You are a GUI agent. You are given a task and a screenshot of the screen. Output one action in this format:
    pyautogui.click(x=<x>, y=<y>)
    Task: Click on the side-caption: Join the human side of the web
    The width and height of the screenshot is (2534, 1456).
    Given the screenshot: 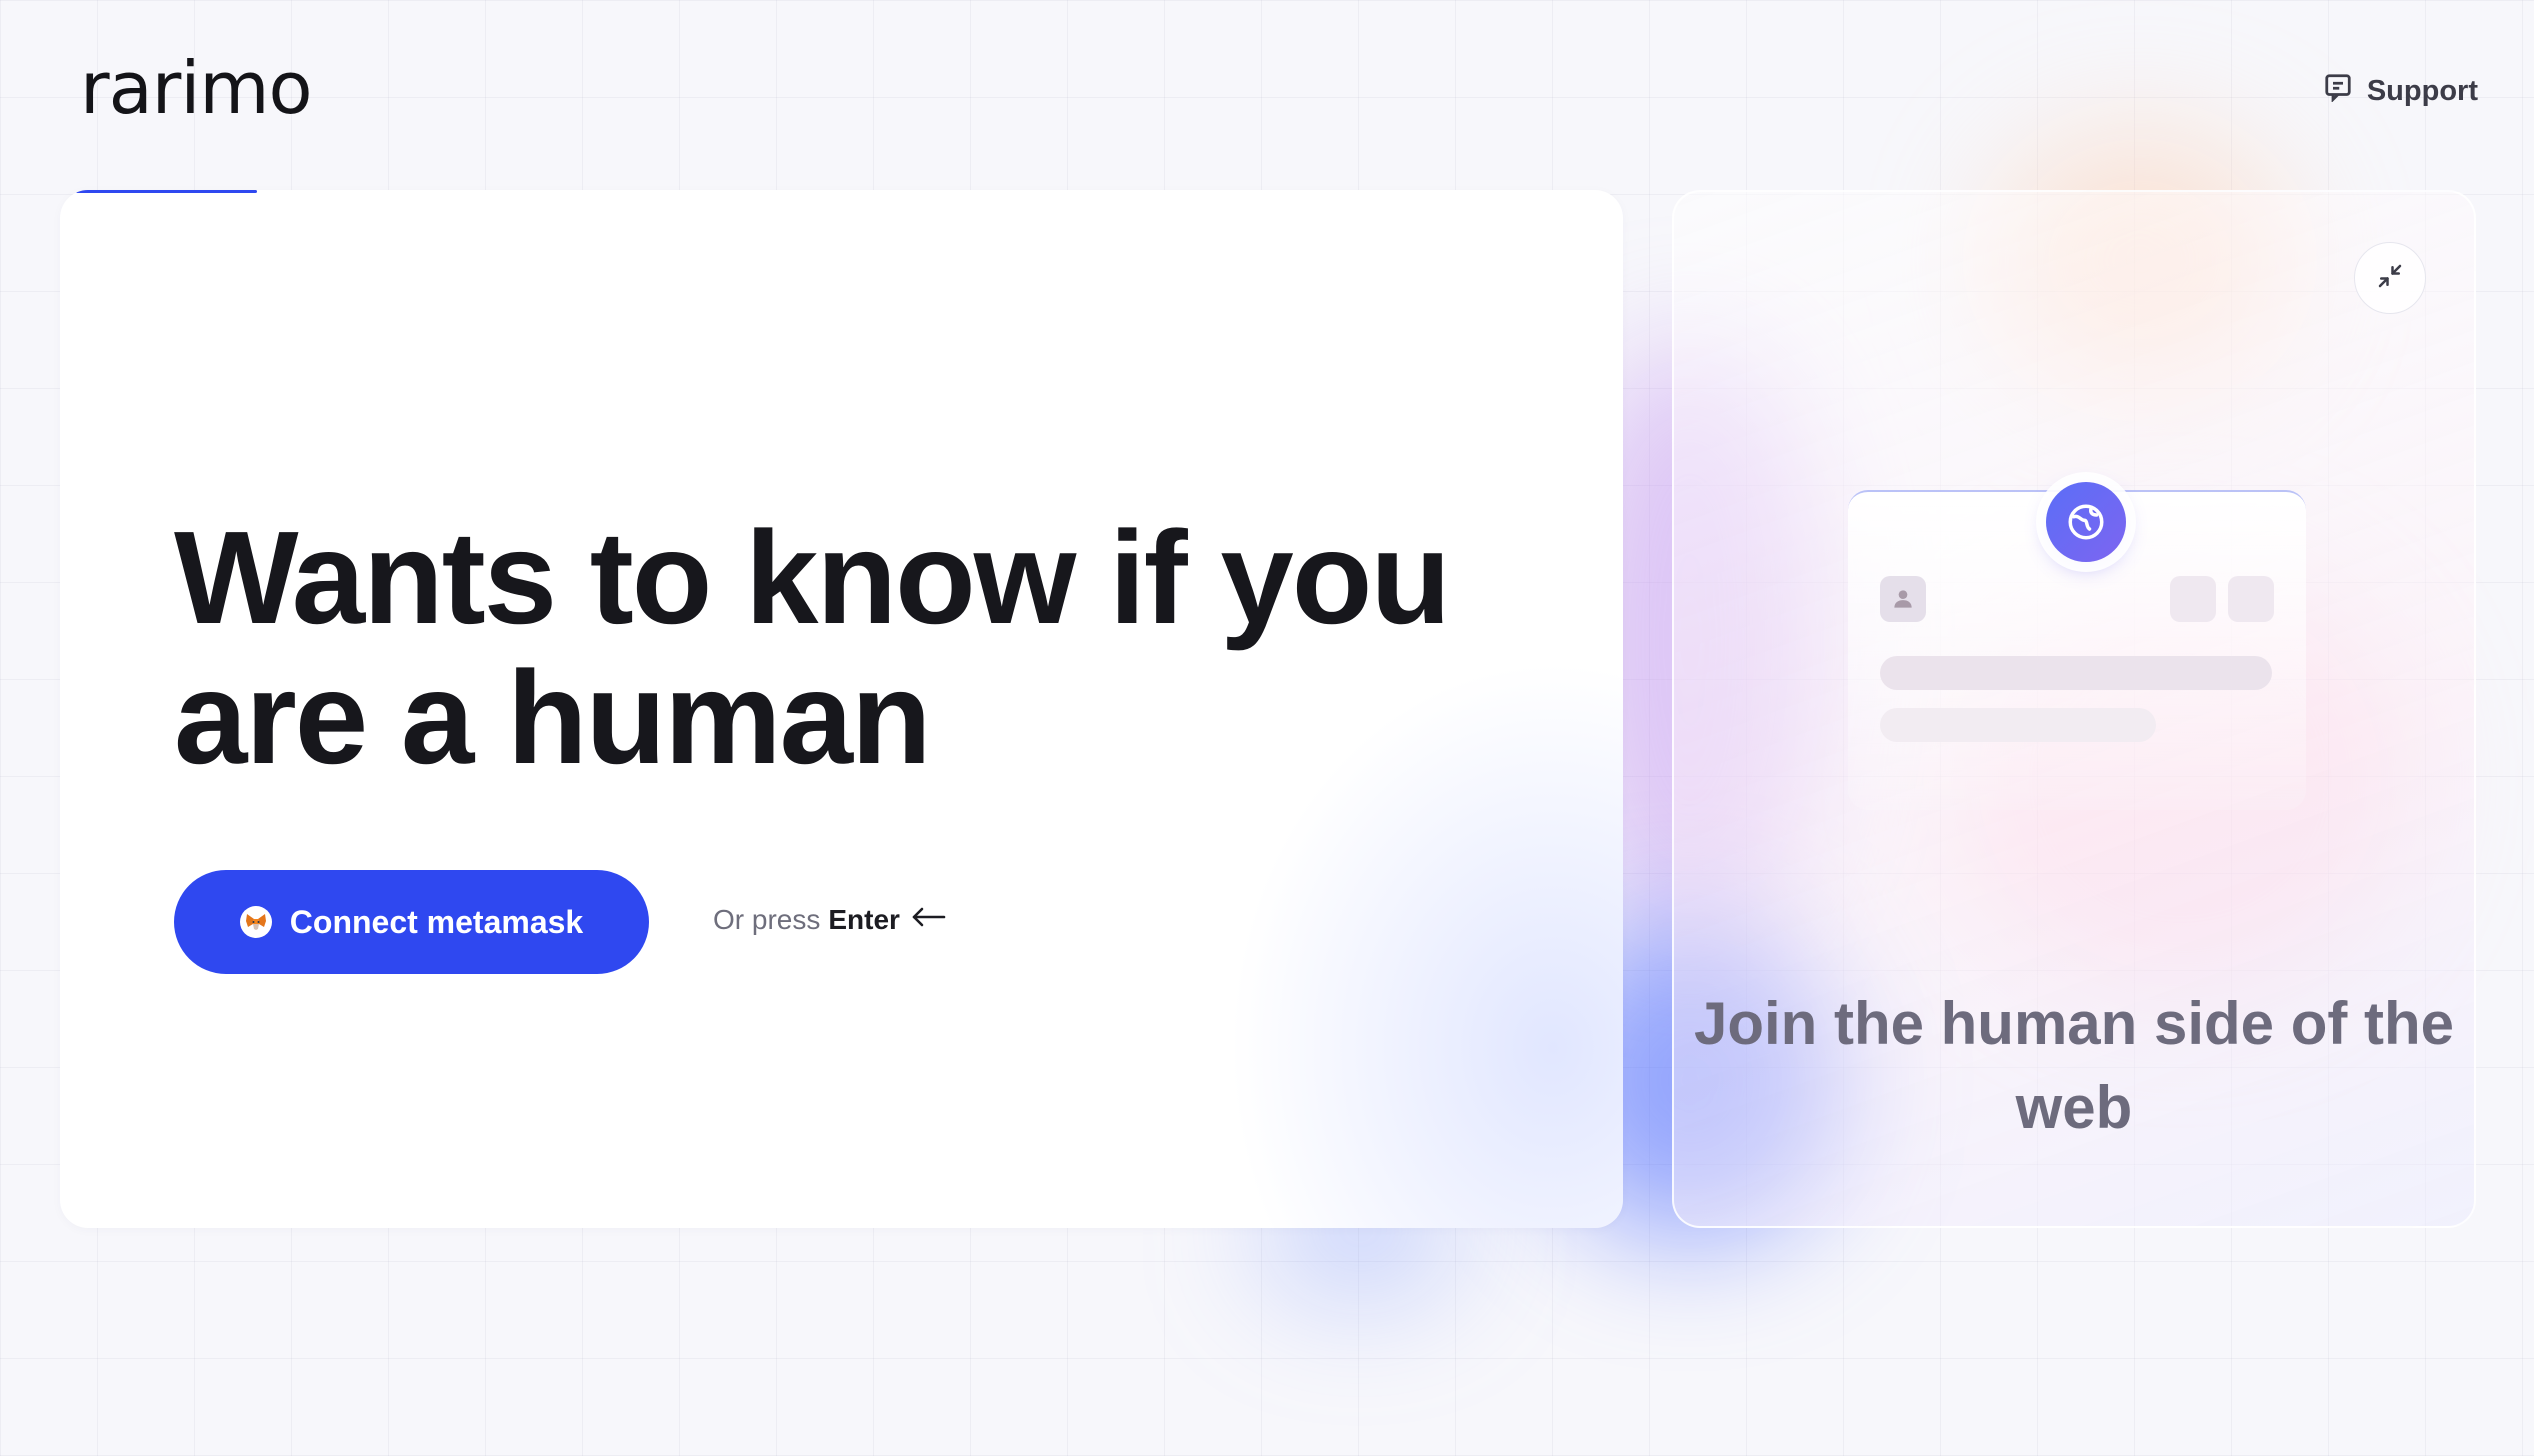 What is the action you would take?
    pyautogui.click(x=2074, y=1065)
    